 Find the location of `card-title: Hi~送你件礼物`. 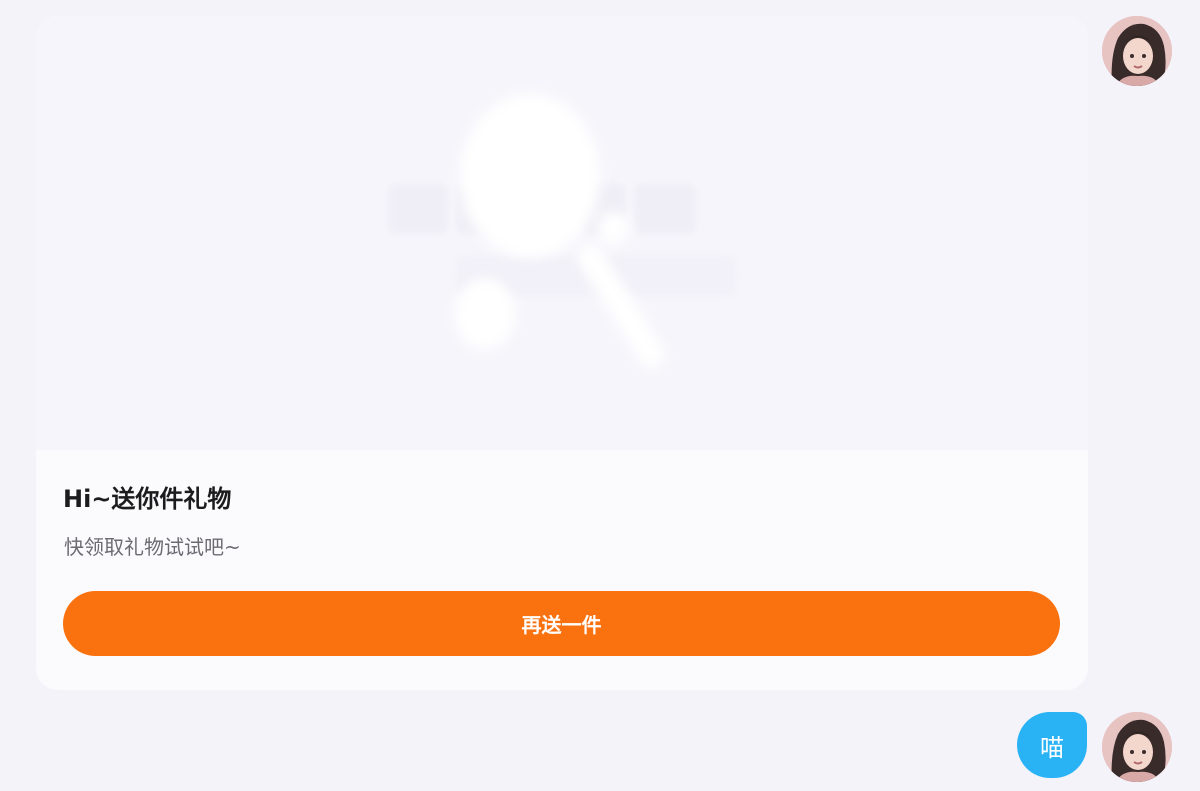

card-title: Hi~送你件礼物 is located at coordinates (147, 499).